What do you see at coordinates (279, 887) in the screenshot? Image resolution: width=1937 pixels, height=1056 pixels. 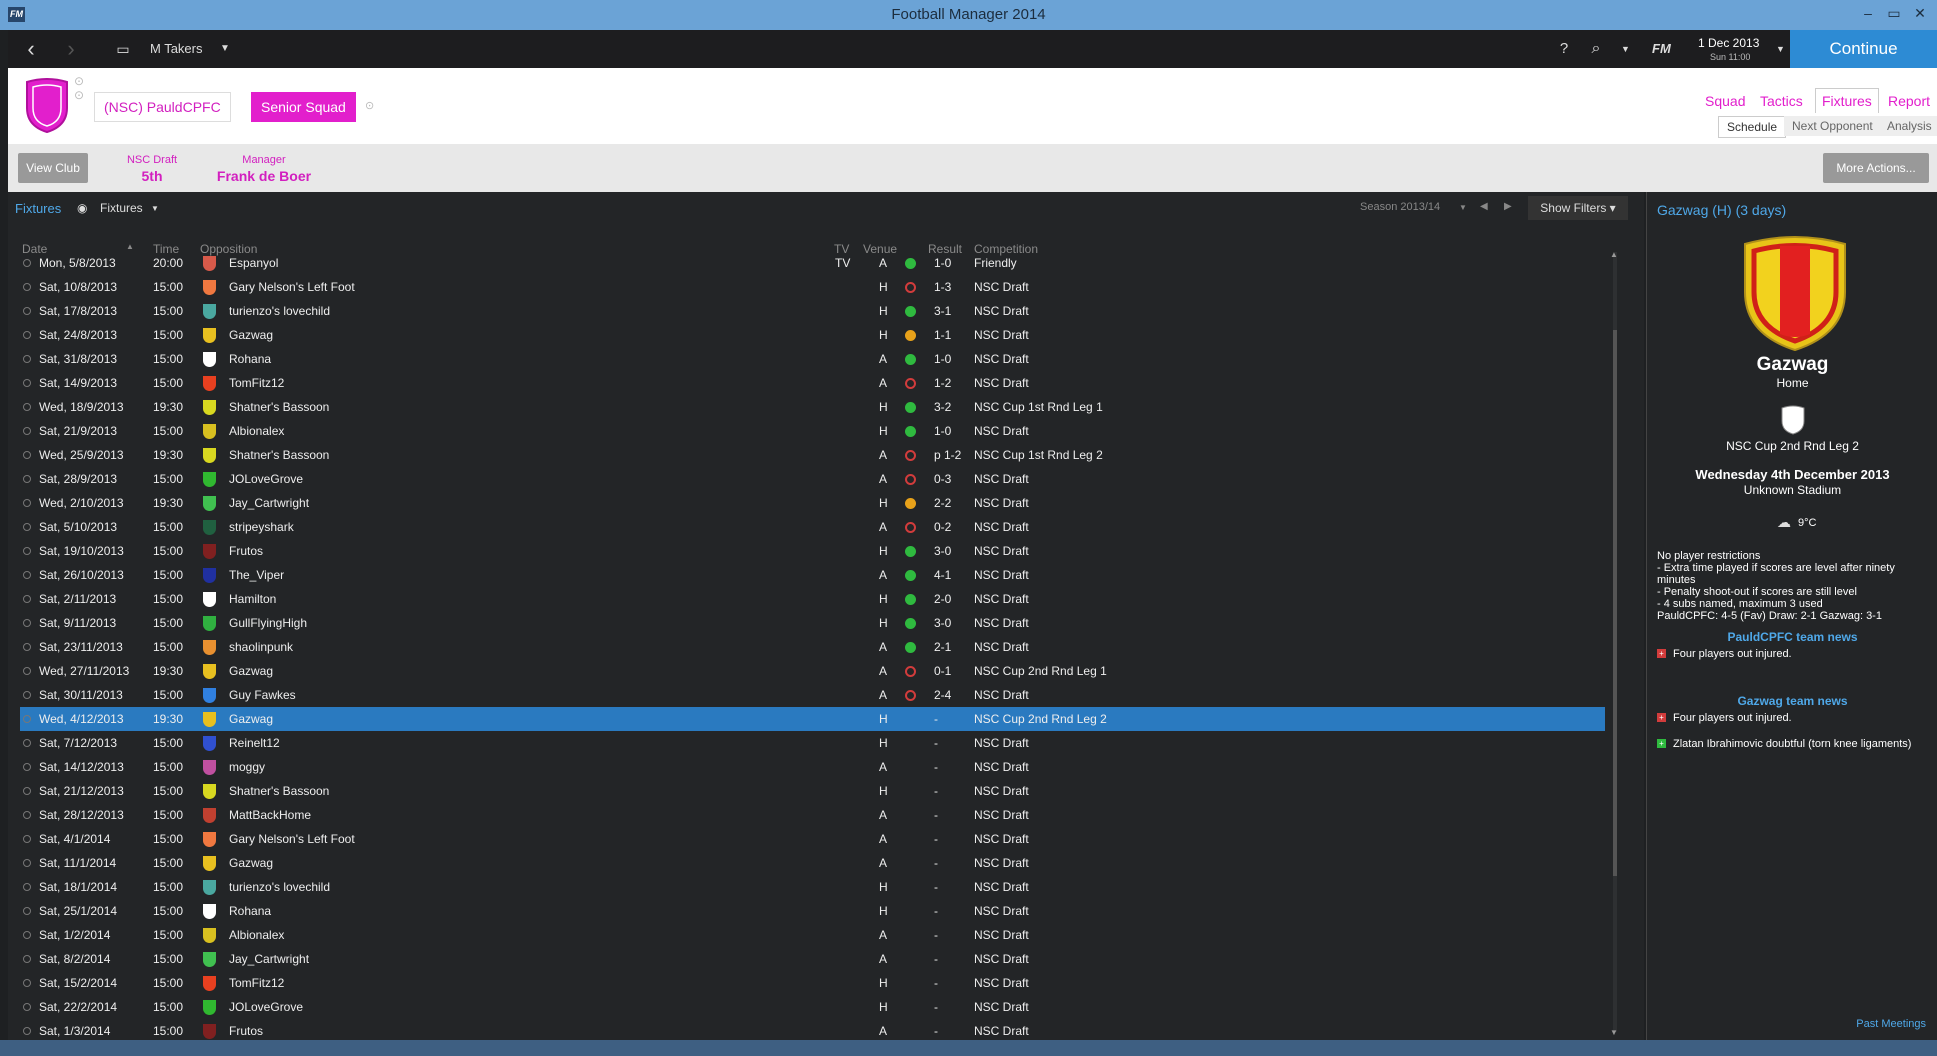 I see `opposition-cell: turienzo's lovechild` at bounding box center [279, 887].